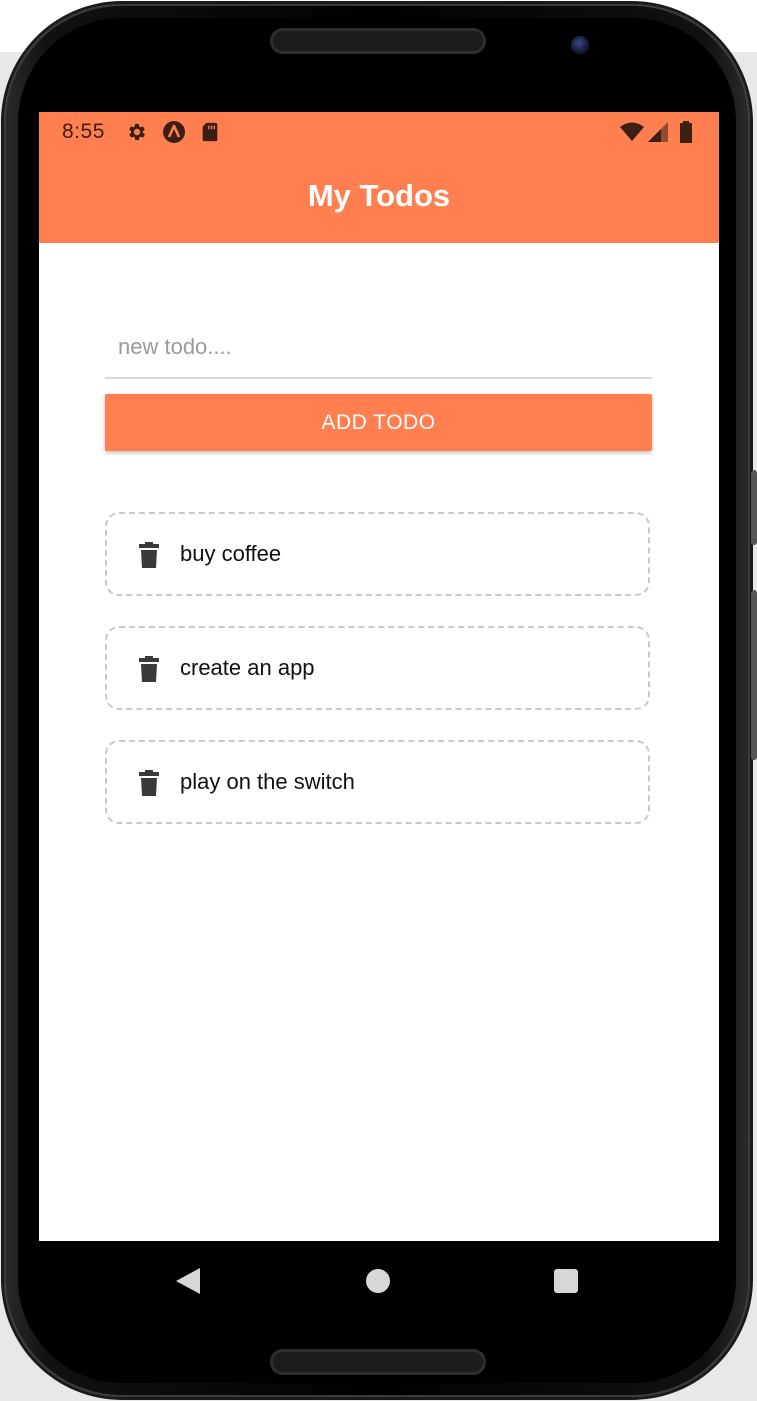 This screenshot has height=1401, width=757. Describe the element at coordinates (686, 132) in the screenshot. I see `battery-icon` at that location.